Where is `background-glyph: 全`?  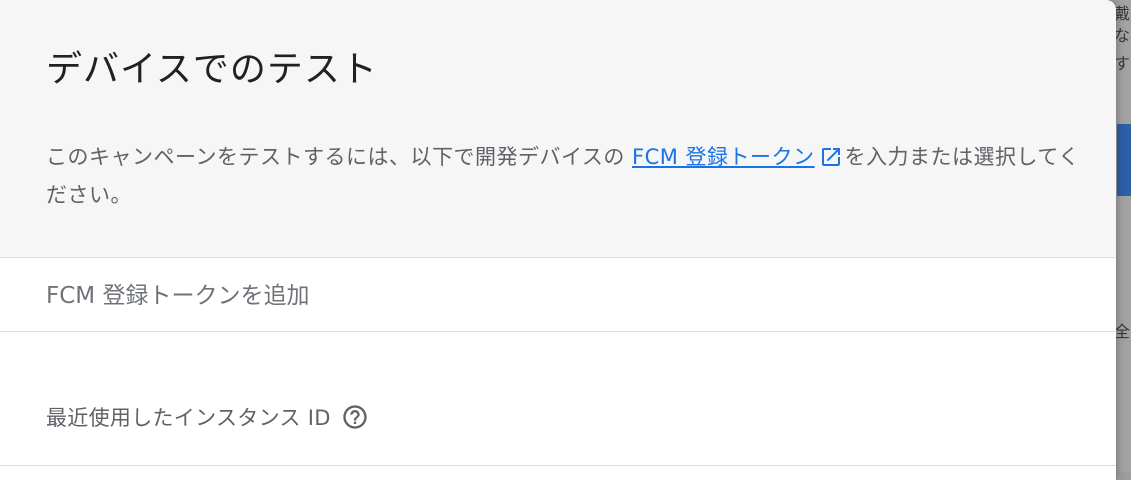 background-glyph: 全 is located at coordinates (1122, 331).